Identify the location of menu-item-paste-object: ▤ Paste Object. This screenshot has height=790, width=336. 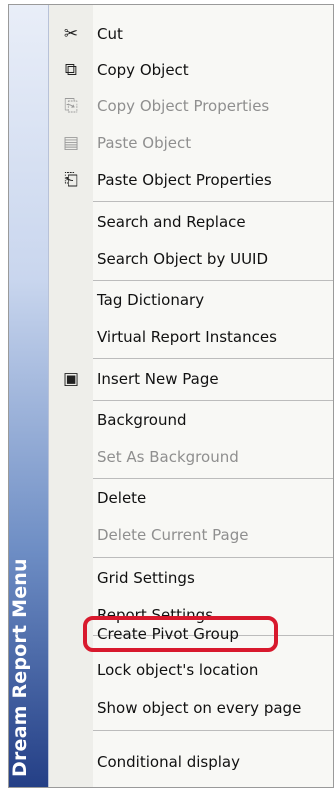
(191, 143).